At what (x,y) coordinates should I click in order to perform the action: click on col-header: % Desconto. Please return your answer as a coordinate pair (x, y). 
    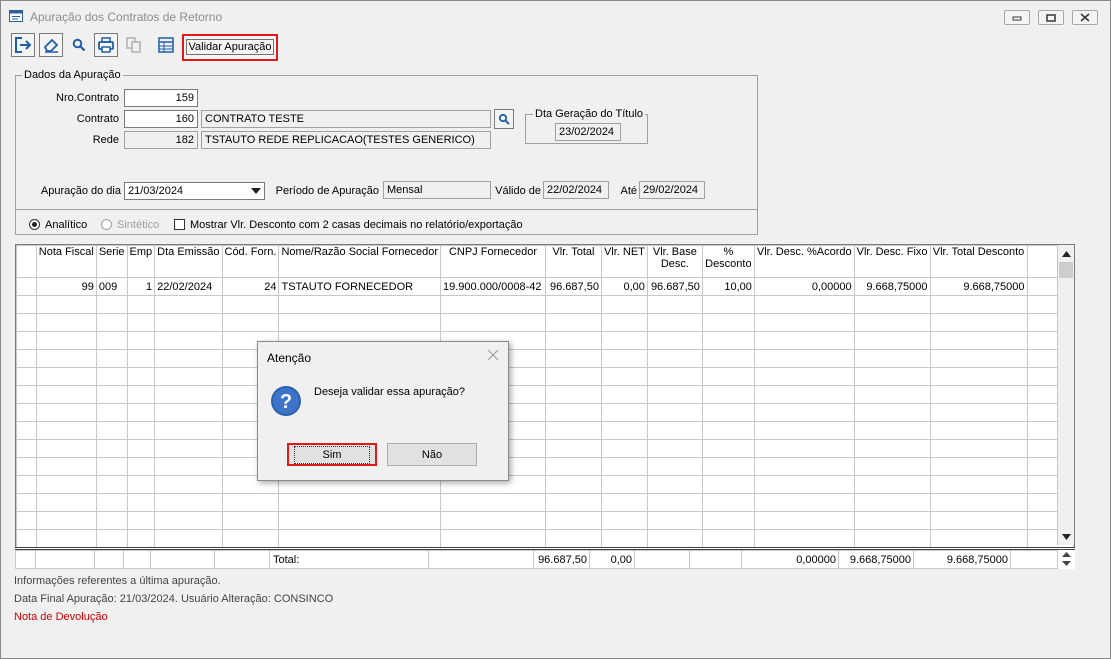
    Looking at the image, I should click on (728, 261).